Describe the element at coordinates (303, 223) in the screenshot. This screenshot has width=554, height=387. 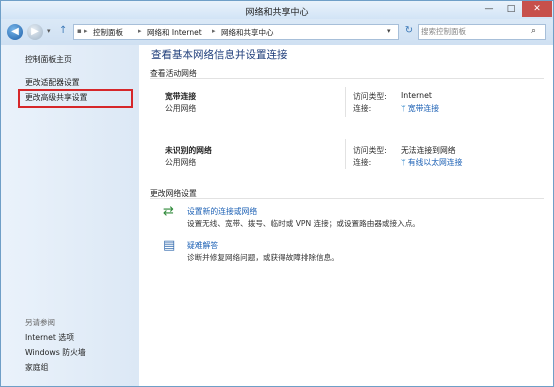
I see `setup-new-connection-description: 设置无线、宽带、拨号、临时或 VPN 连接；或设置路由器或接入点。` at that location.